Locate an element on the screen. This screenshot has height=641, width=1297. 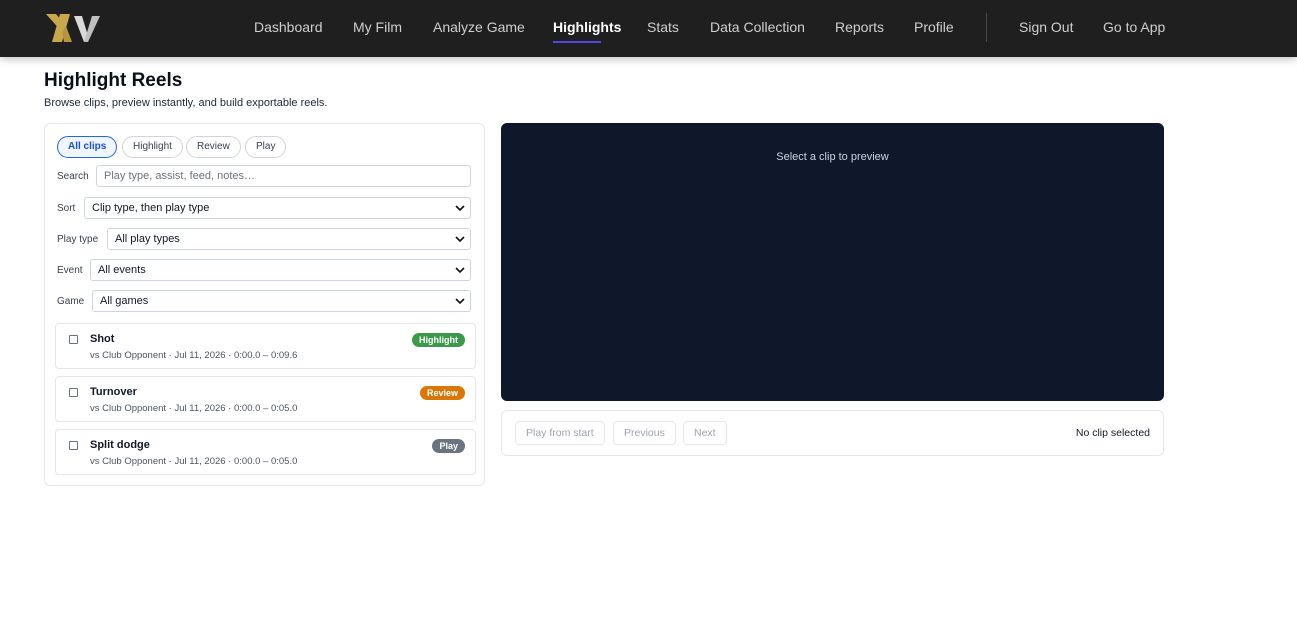
nav-dashboard: Dashboard is located at coordinates (288, 27).